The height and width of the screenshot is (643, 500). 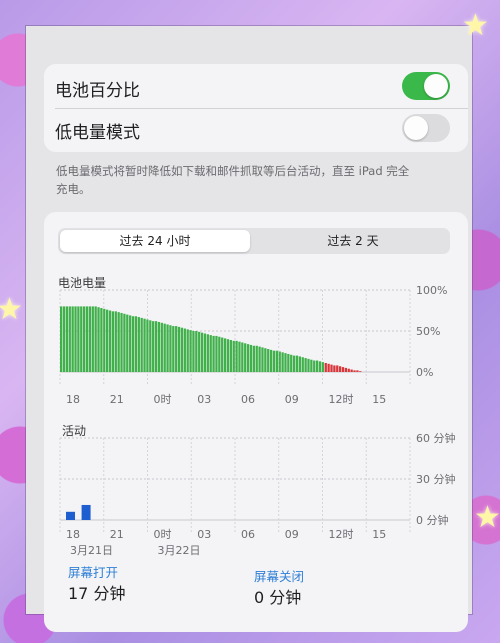 I want to click on activity-x-tick-label: 12时, so click(x=341, y=534).